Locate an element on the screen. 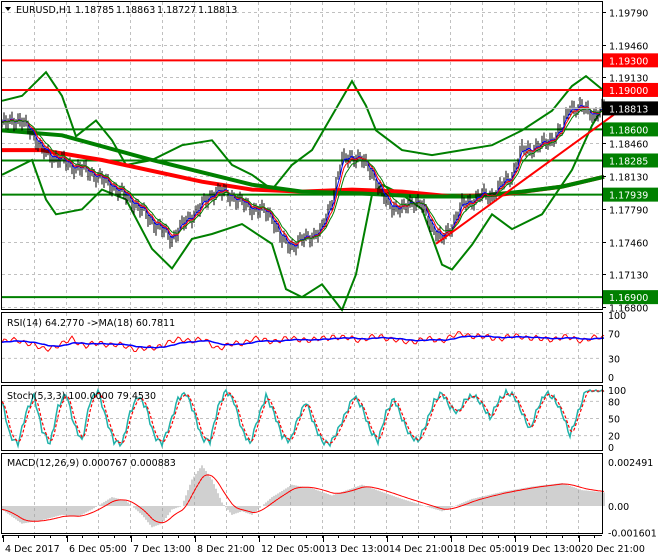 This screenshot has width=660, height=560. rsi-tick-label: 70 is located at coordinates (614, 335).